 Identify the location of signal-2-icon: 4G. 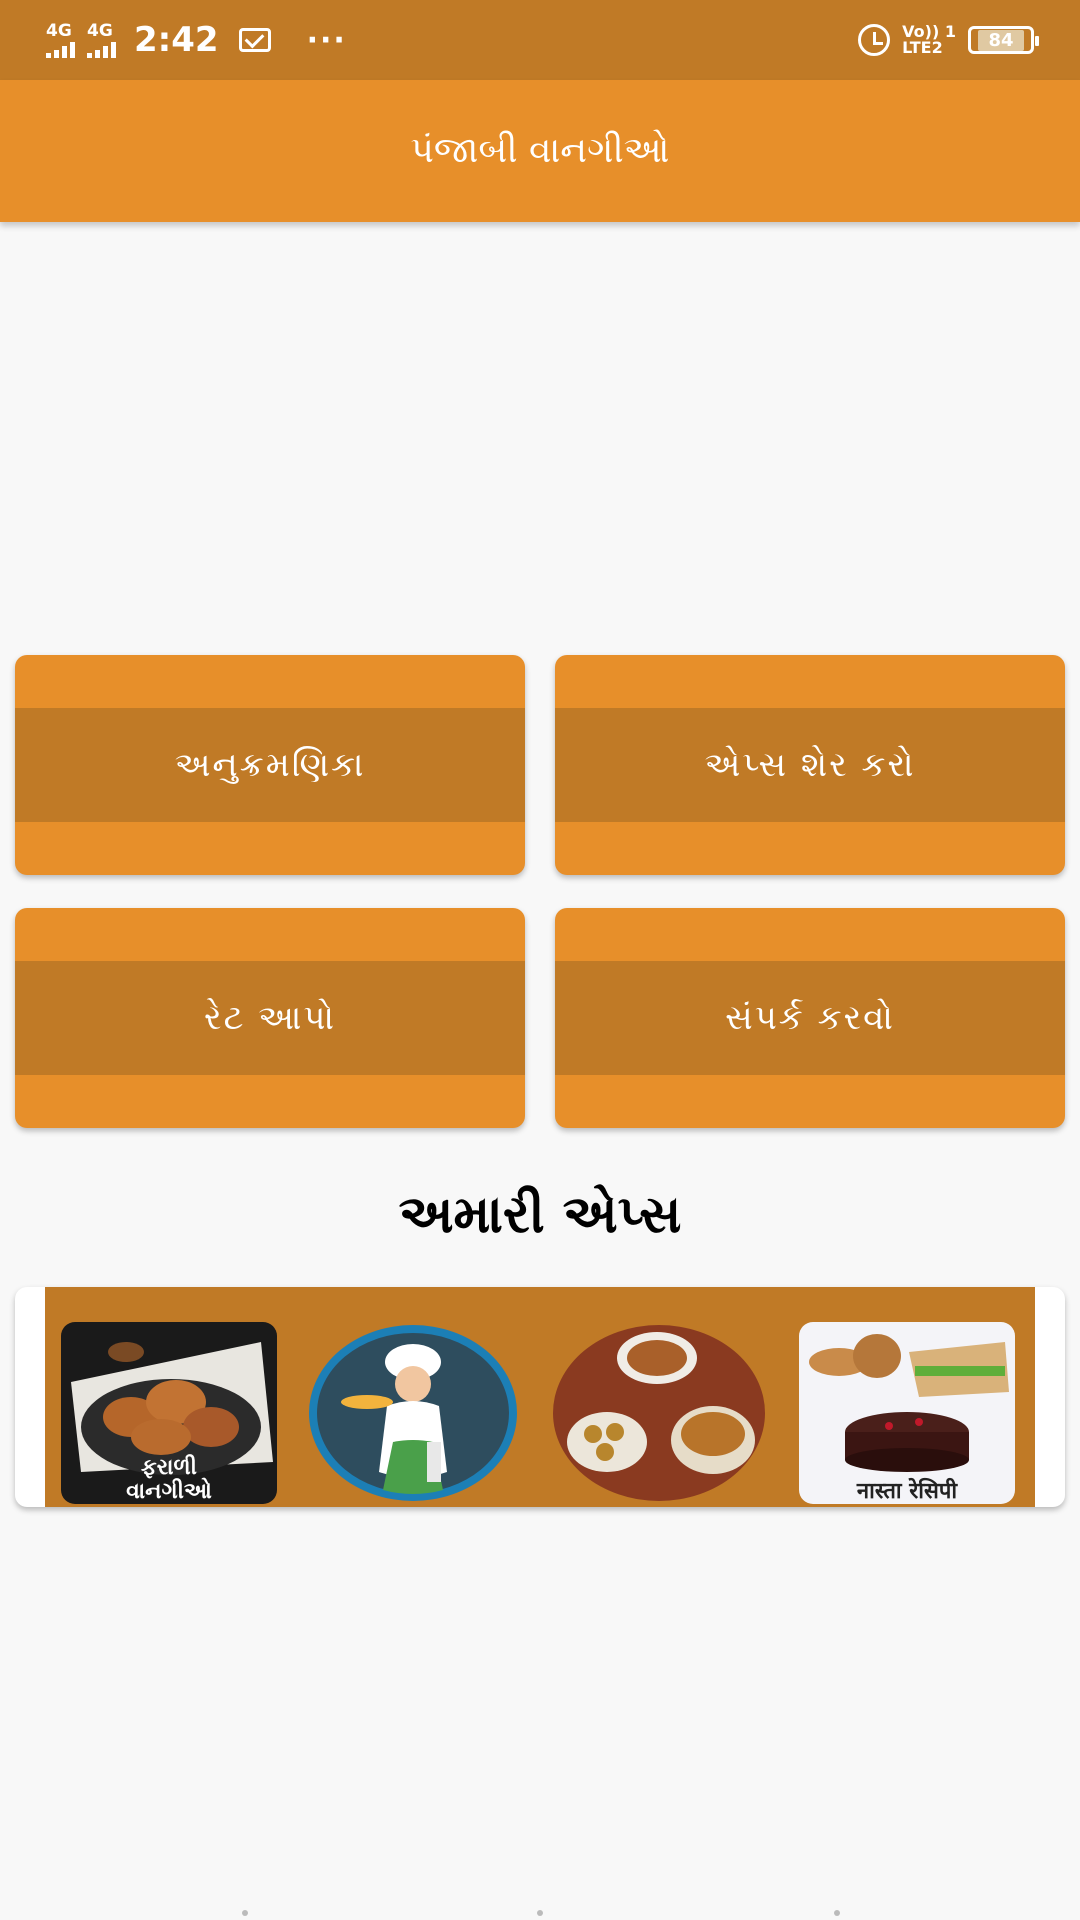
(101, 40).